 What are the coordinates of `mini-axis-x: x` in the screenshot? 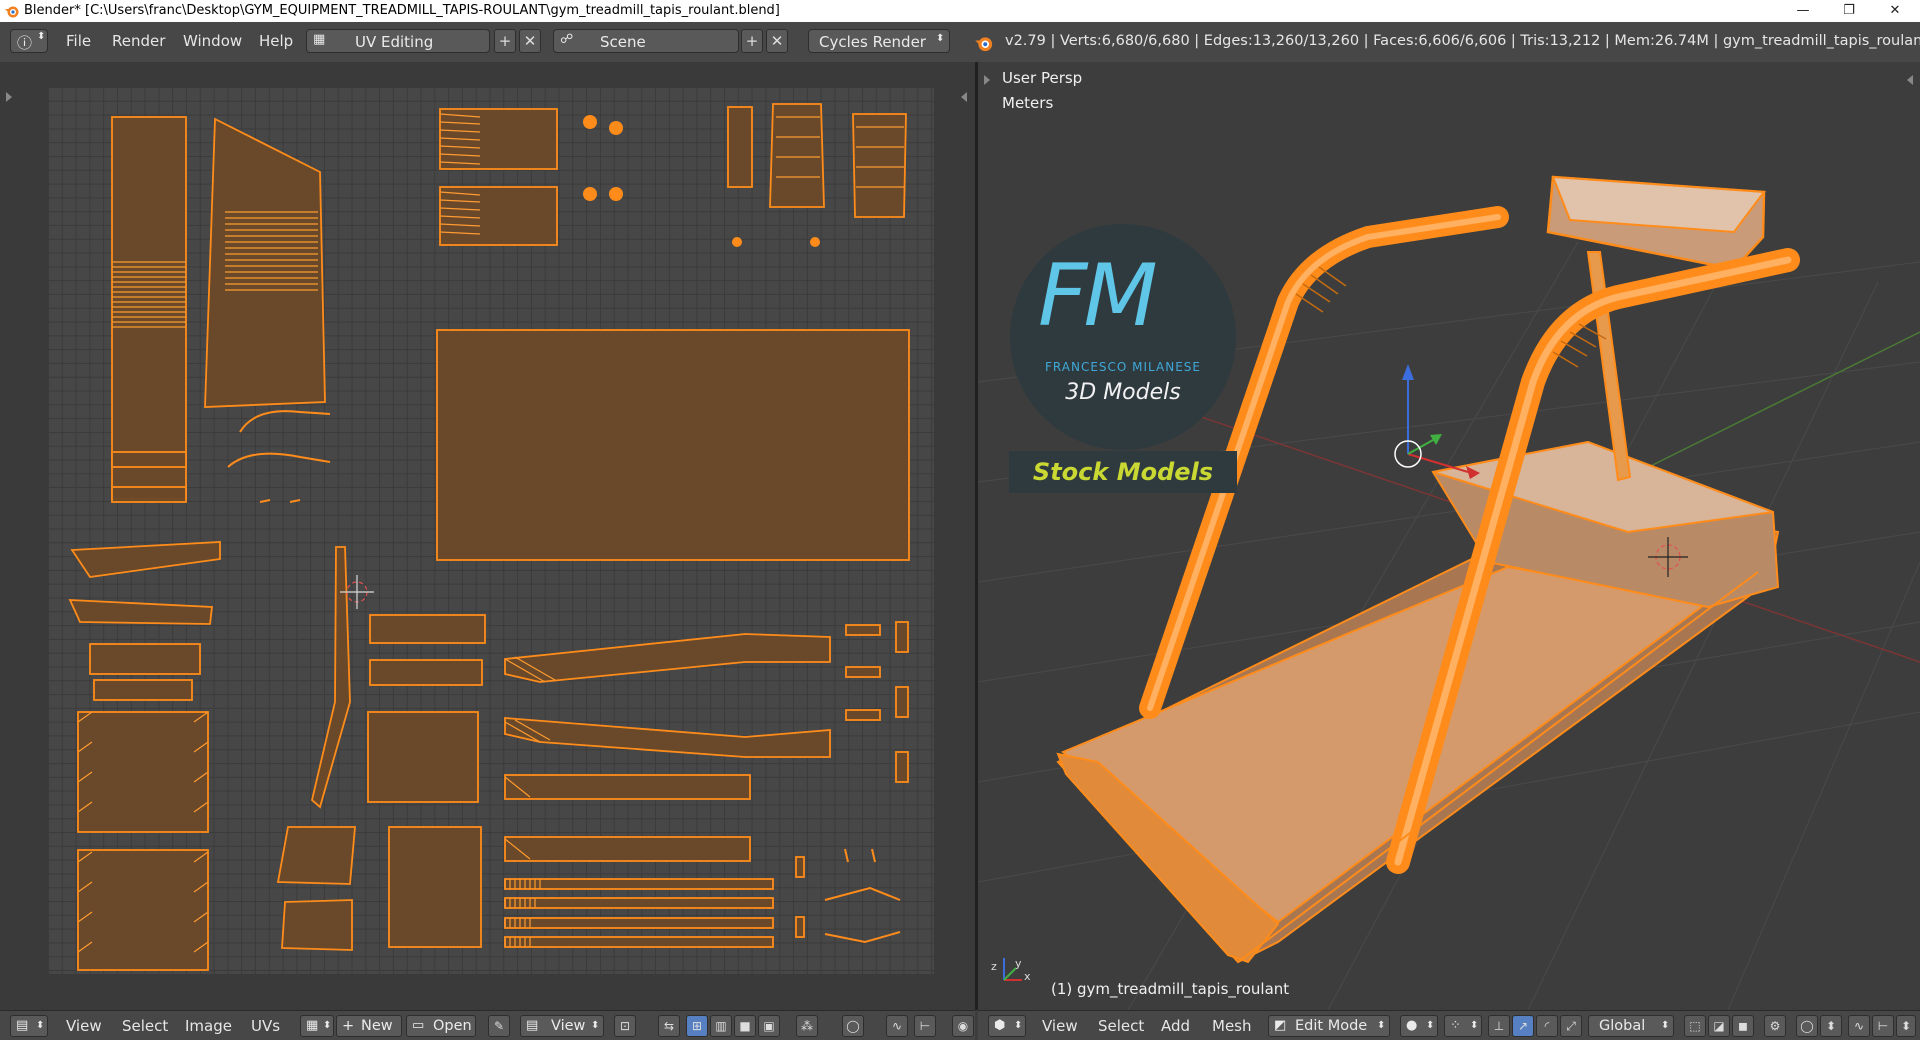 It's located at (1027, 976).